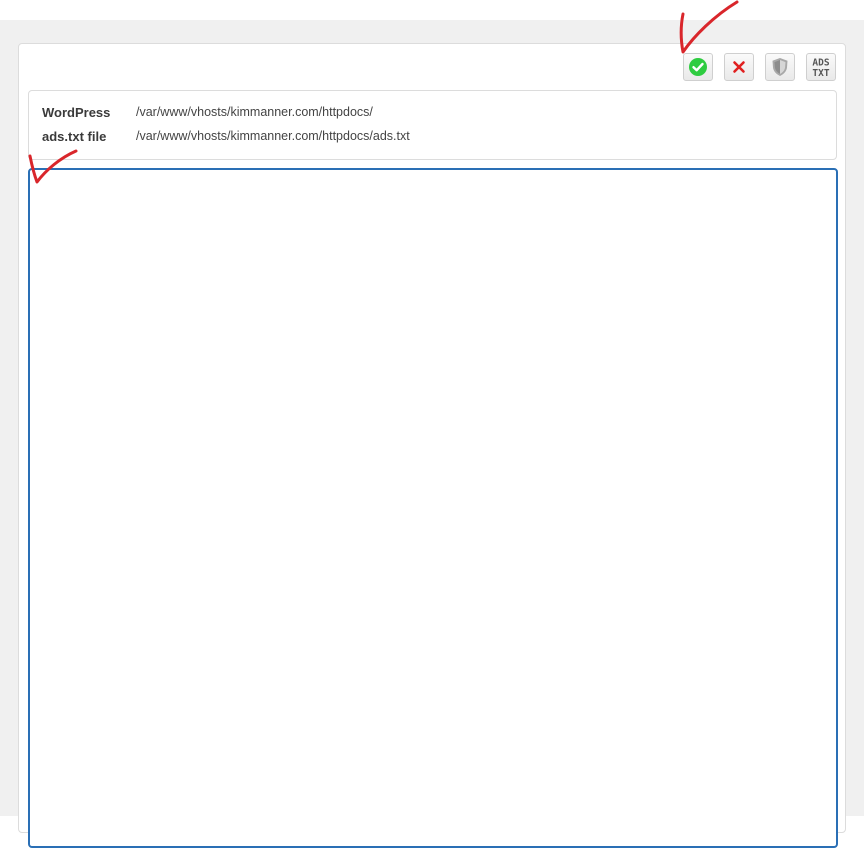 The width and height of the screenshot is (864, 848). I want to click on security-button, so click(780, 67).